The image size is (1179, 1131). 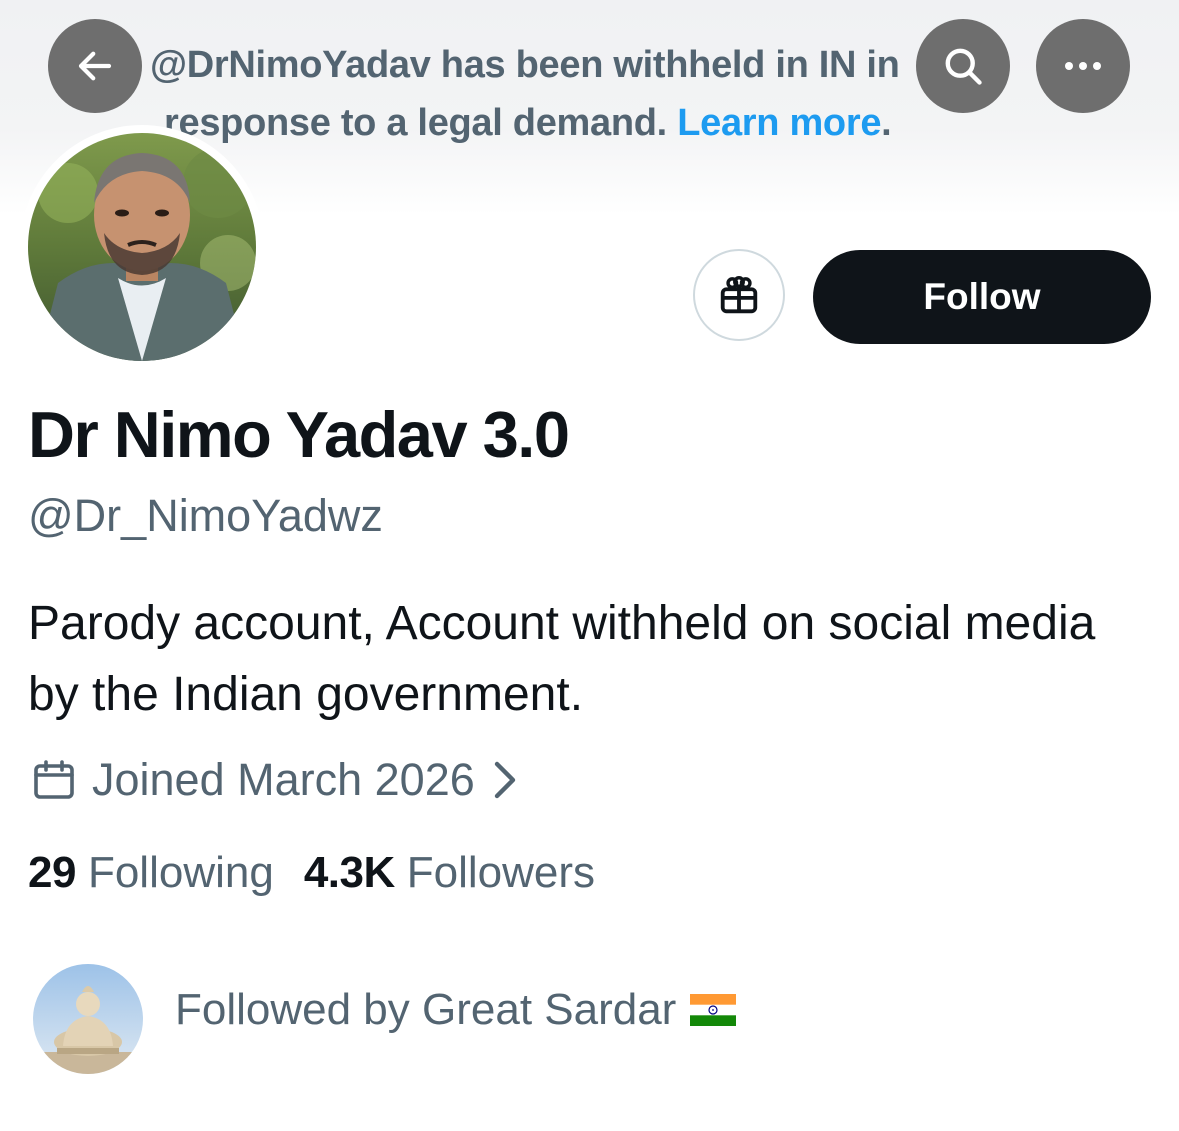 I want to click on followers-count: 4.3K, so click(x=349, y=872).